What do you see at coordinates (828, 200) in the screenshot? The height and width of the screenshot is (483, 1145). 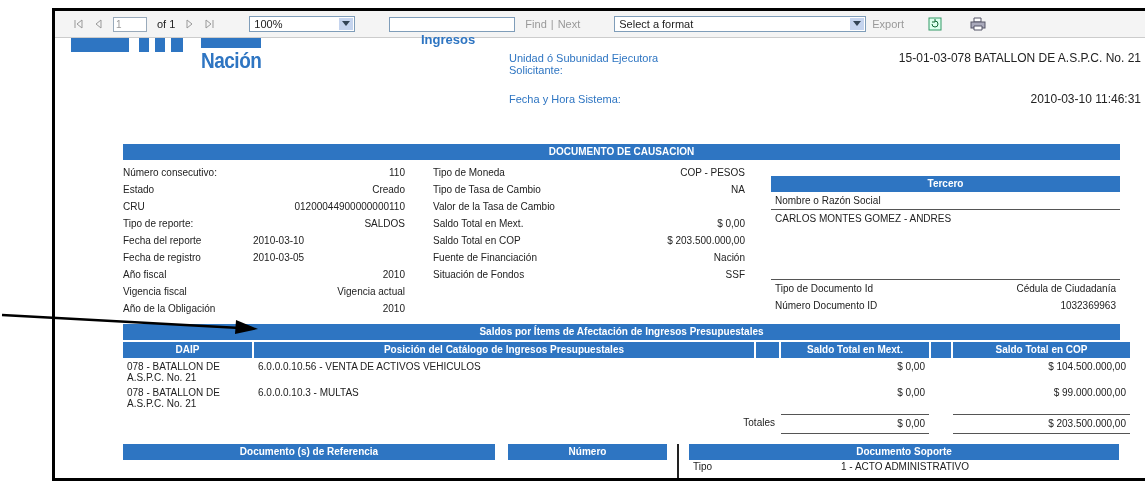 I see `field-label: Nombre o Razón Social` at bounding box center [828, 200].